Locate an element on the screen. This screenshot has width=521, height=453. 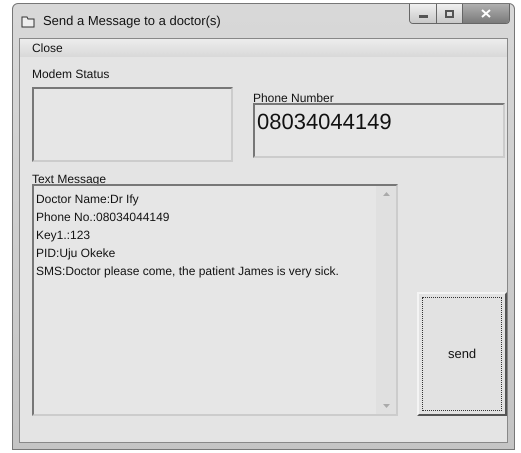
message-line: PID:Uju Okeke is located at coordinates (76, 253).